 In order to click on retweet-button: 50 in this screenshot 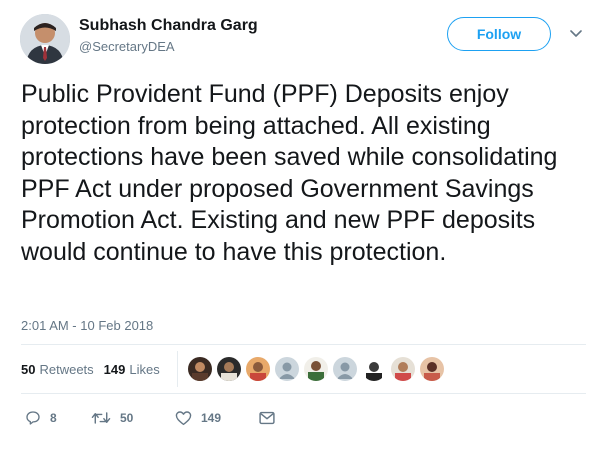, I will do `click(133, 418)`.